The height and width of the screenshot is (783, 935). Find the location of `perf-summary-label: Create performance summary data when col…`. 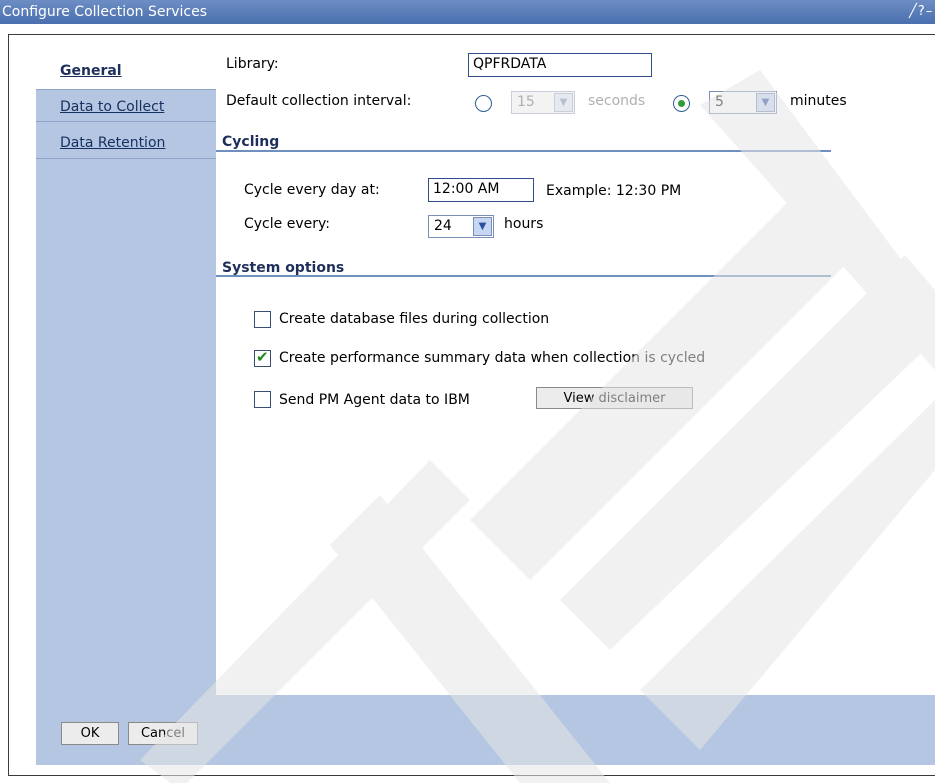

perf-summary-label: Create performance summary data when col… is located at coordinates (492, 358).